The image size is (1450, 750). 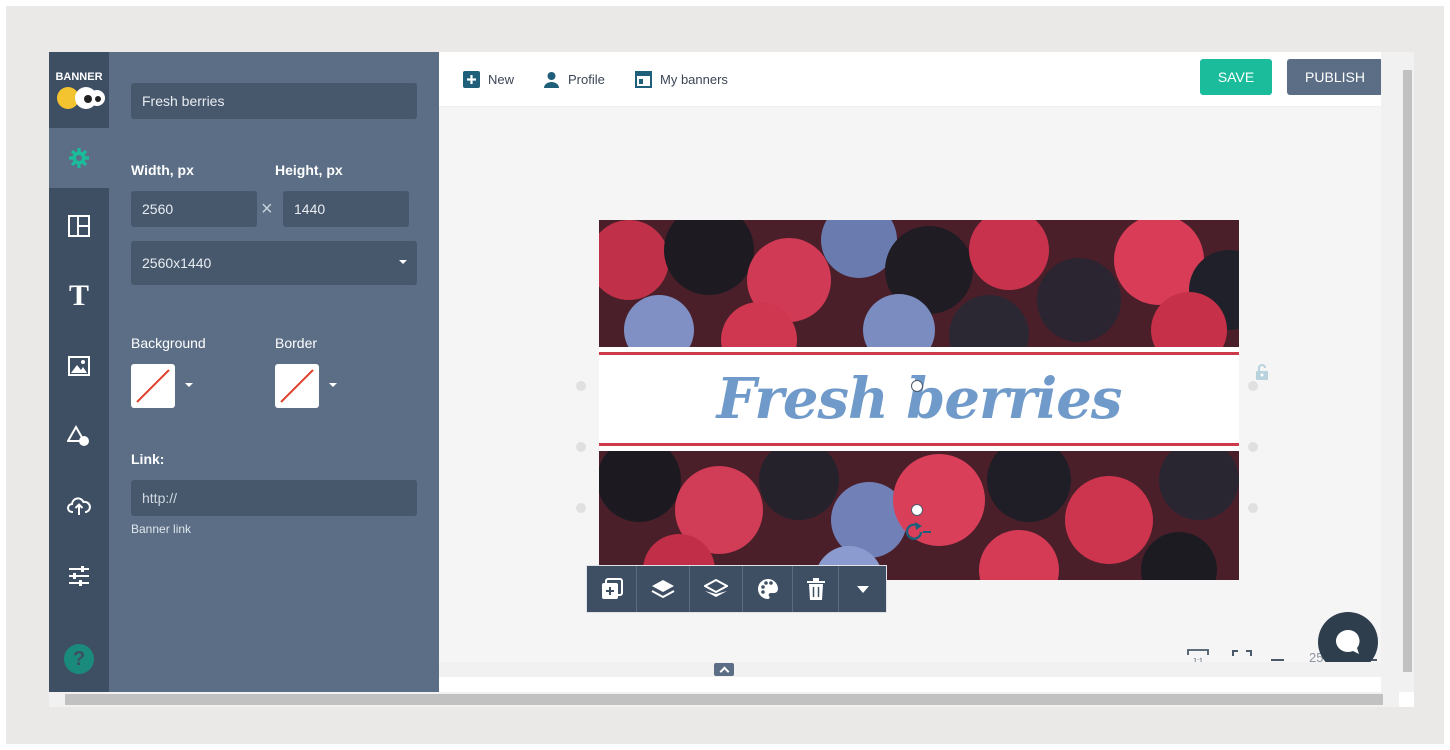 I want to click on banner-name-input: Fresh berries, so click(x=274, y=101).